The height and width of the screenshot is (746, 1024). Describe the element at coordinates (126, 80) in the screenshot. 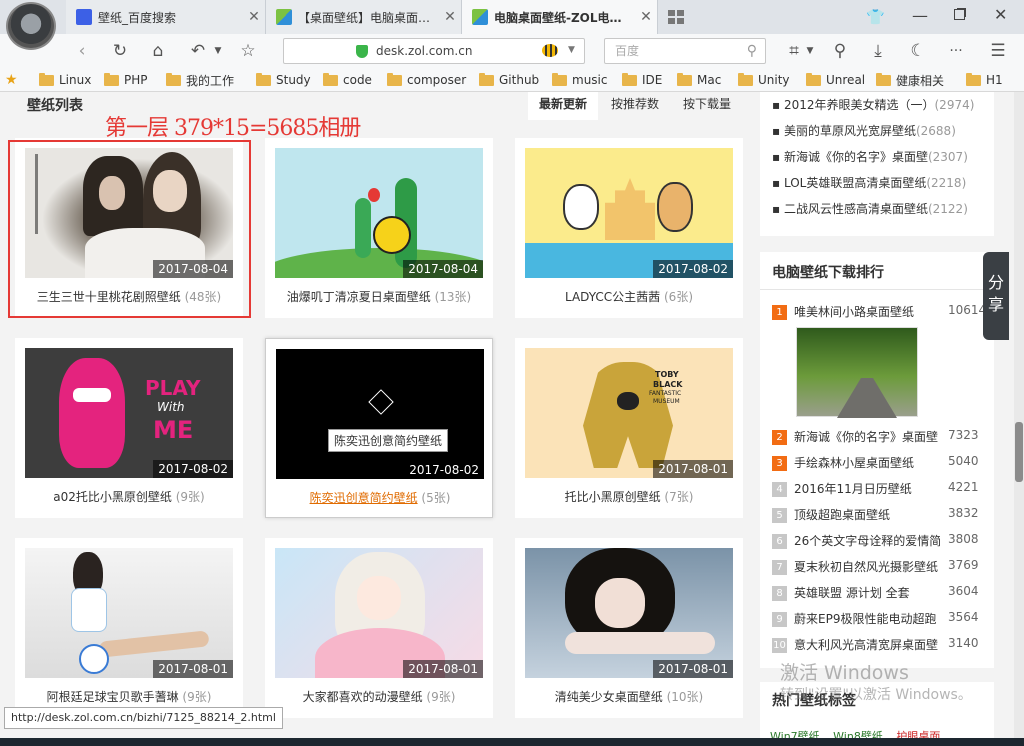

I see `bookmark-php: PHP` at that location.